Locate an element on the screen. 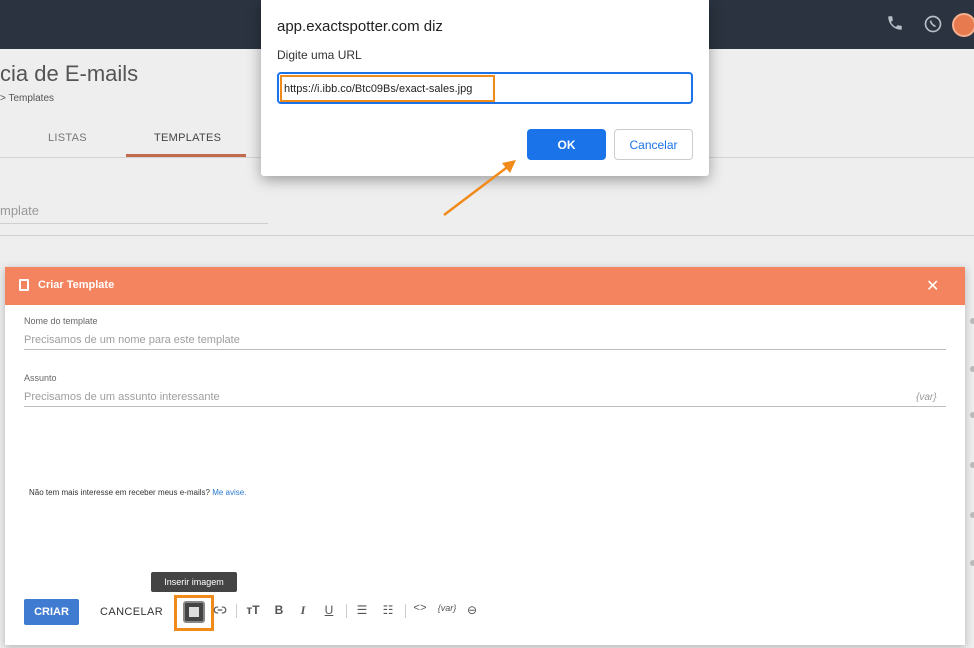 This screenshot has width=974, height=648. template-name-input is located at coordinates (485, 340).